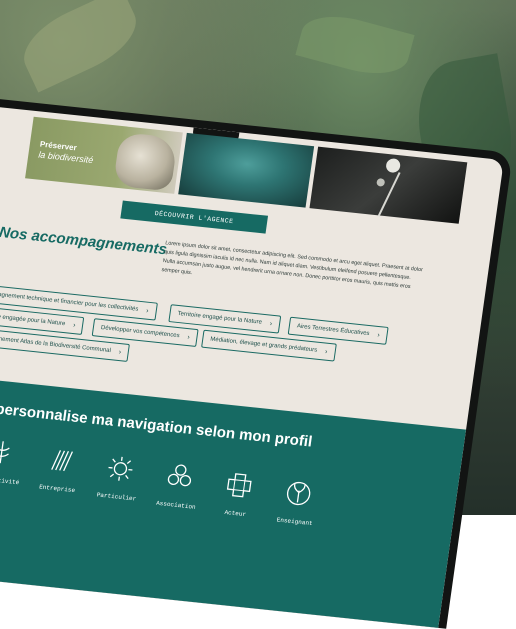 The image size is (516, 629). What do you see at coordinates (120, 468) in the screenshot?
I see `particulier-icon` at bounding box center [120, 468].